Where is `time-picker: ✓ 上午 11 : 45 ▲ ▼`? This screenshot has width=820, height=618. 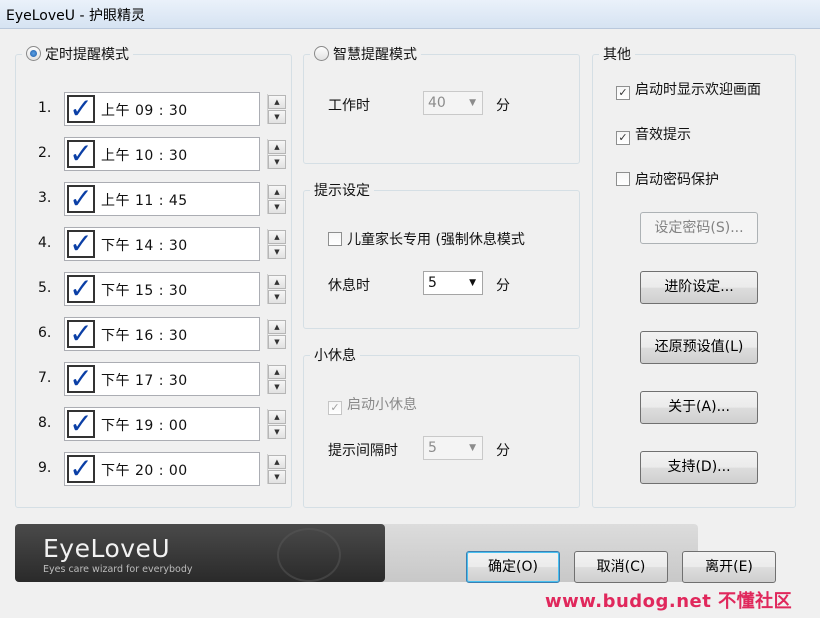 time-picker: ✓ 上午 11 : 45 ▲ ▼ is located at coordinates (175, 199).